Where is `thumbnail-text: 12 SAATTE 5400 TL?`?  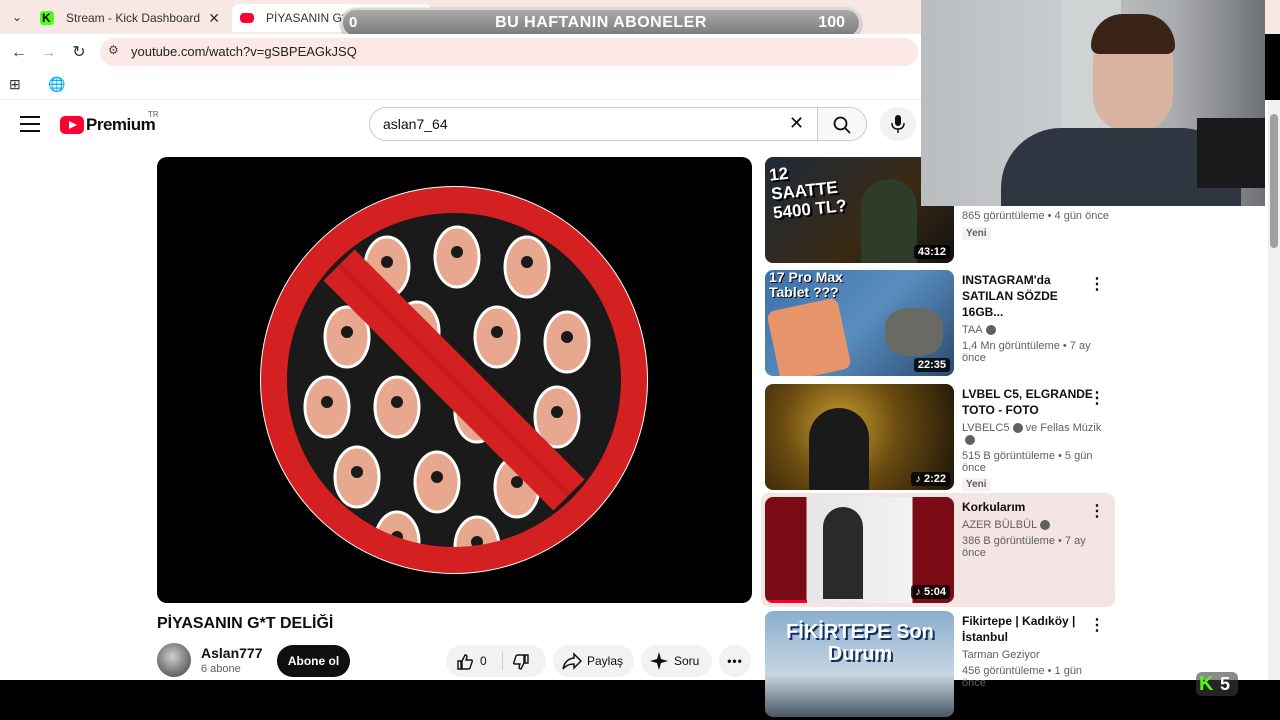
thumbnail-text: 12 SAATTE 5400 TL? is located at coordinates (808, 193).